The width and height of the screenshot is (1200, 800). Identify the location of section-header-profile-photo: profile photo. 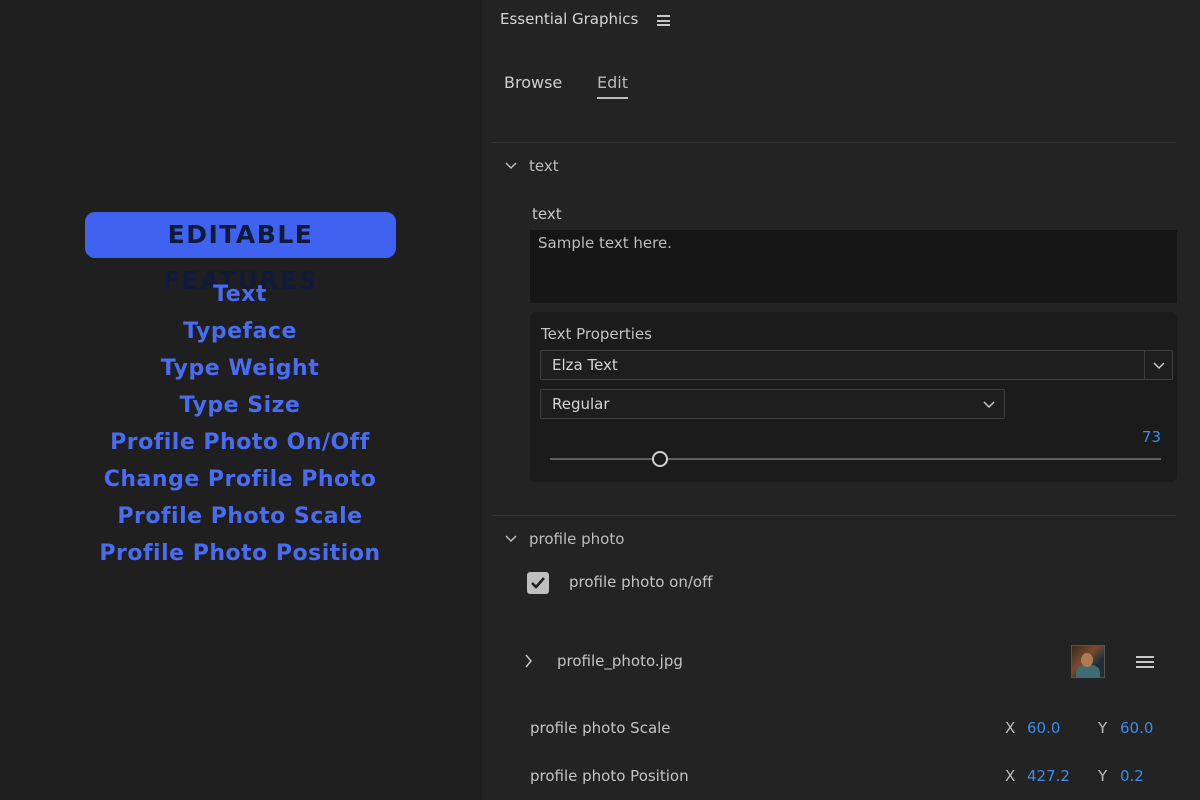
(576, 539).